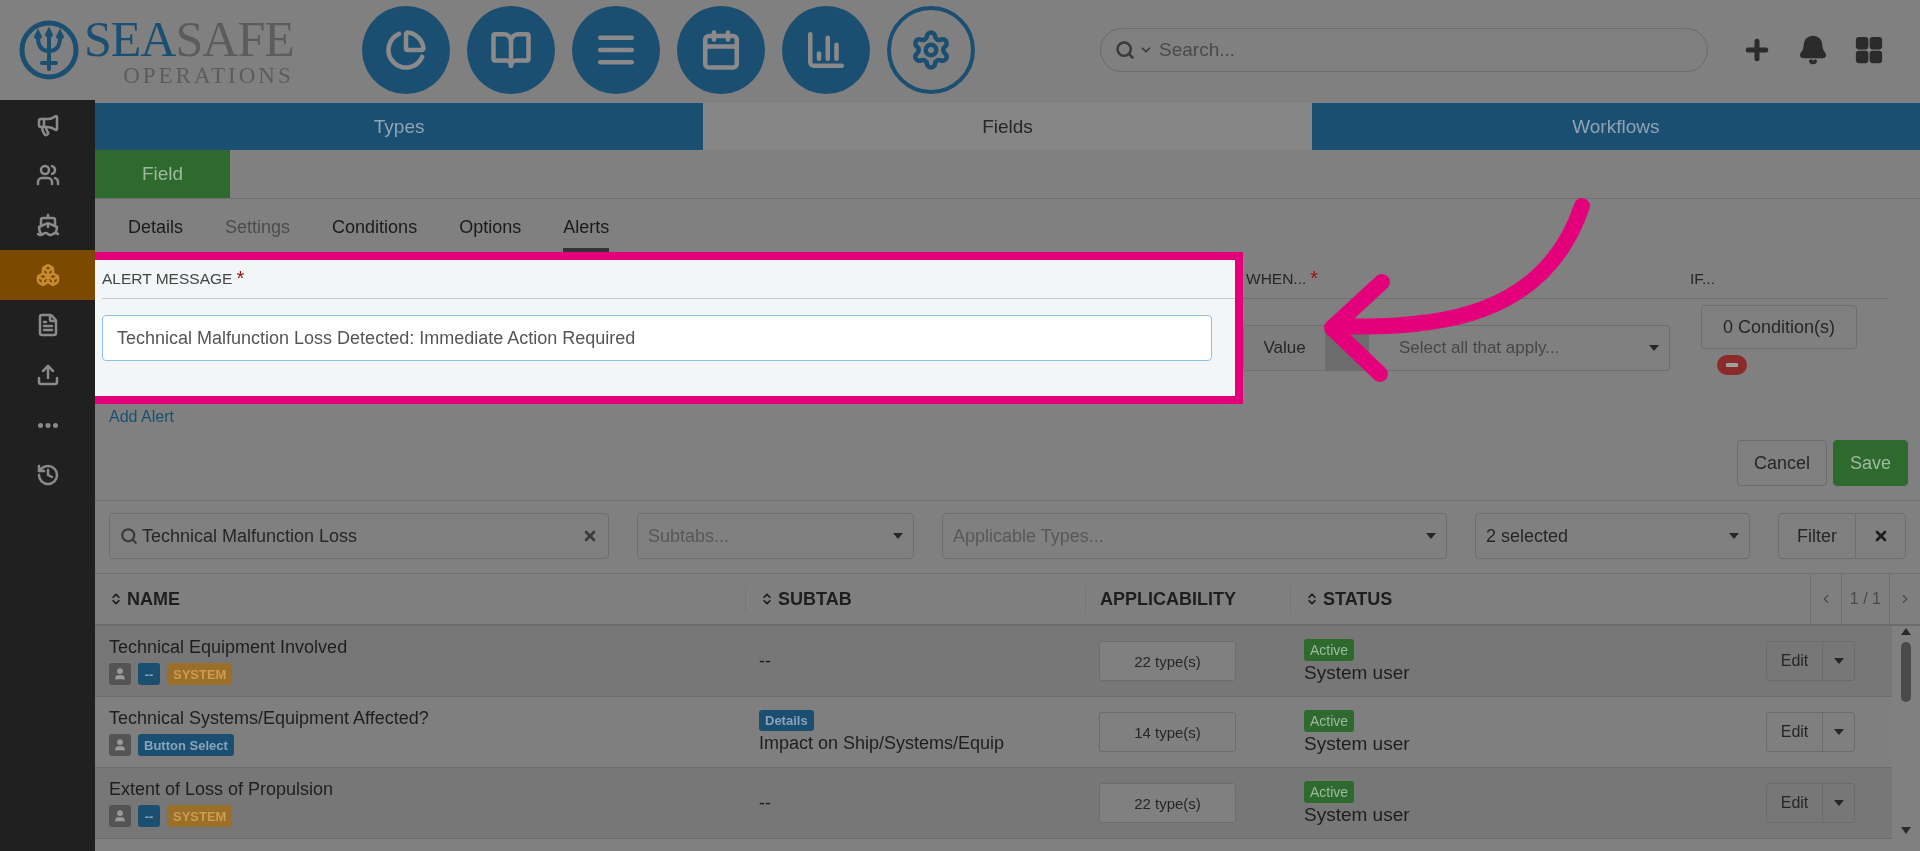 The width and height of the screenshot is (1920, 851). Describe the element at coordinates (222, 789) in the screenshot. I see `field-name: Extent of Loss of Propulsion` at that location.